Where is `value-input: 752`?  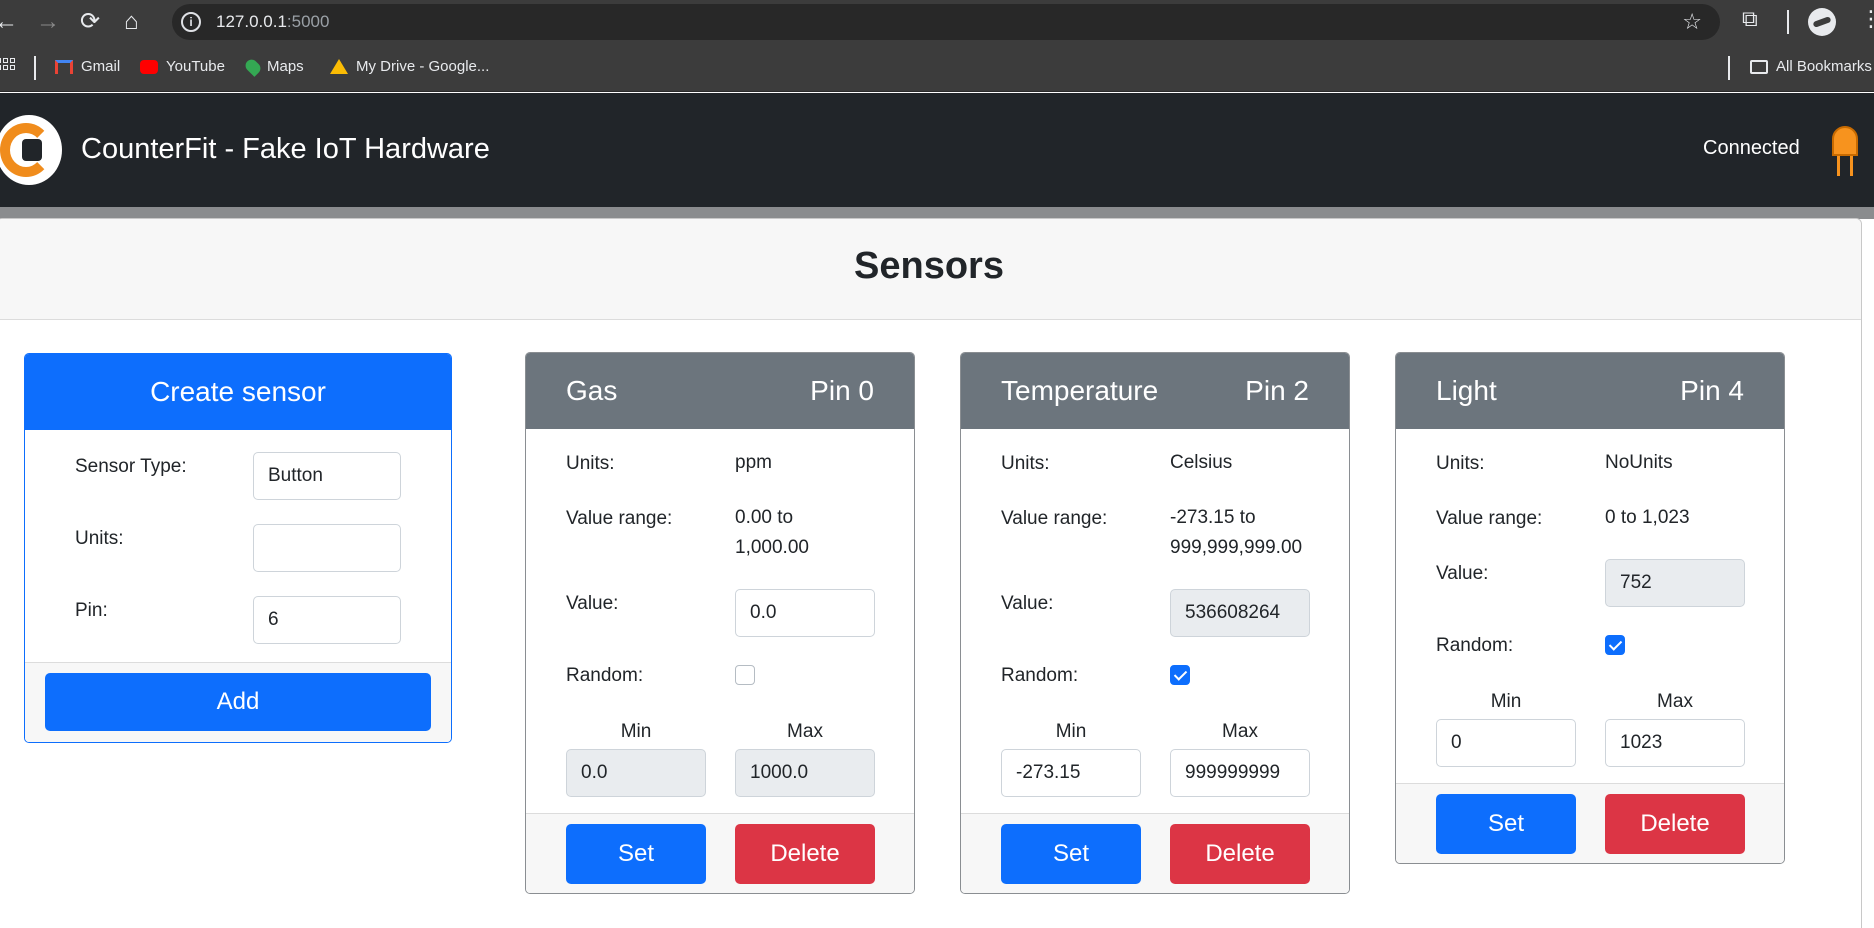 value-input: 752 is located at coordinates (1675, 583).